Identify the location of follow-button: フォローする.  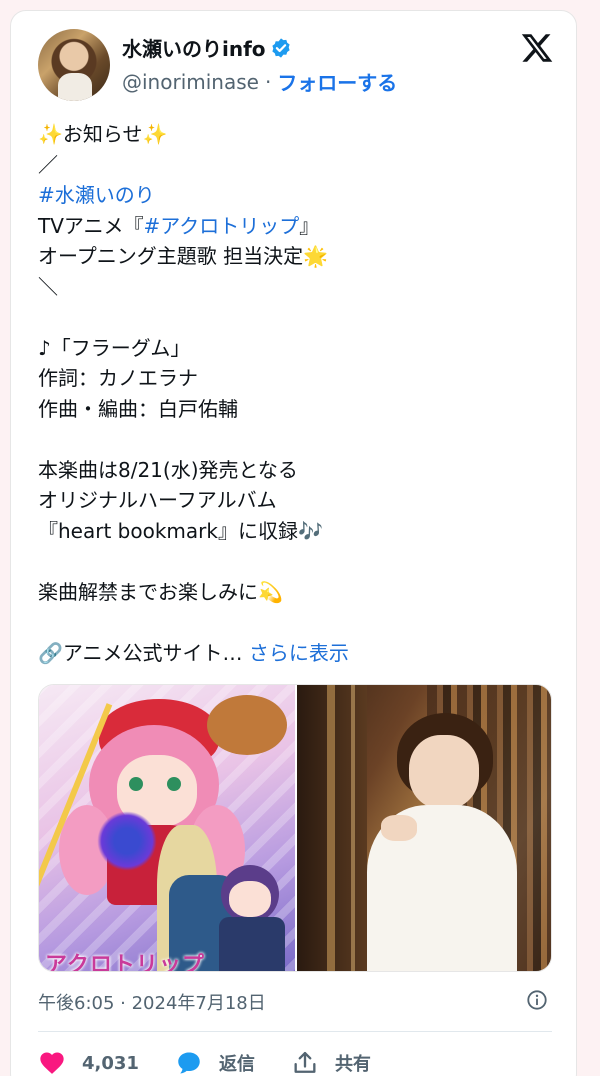
(337, 81).